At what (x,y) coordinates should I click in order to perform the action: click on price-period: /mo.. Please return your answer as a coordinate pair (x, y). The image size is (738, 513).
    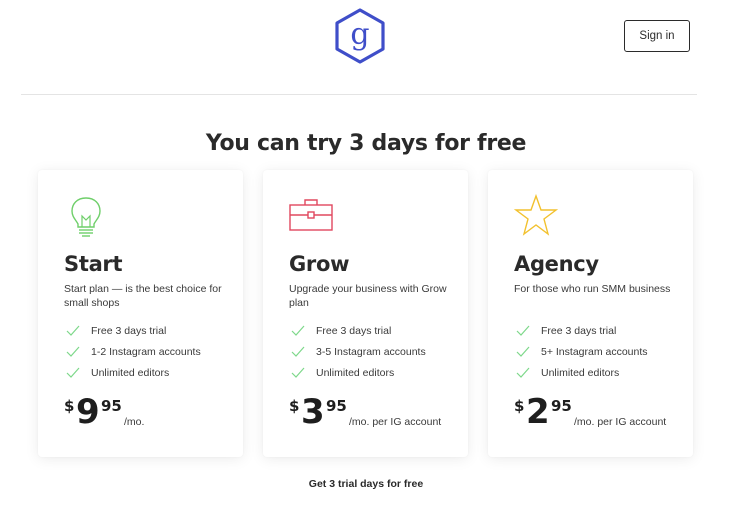
    Looking at the image, I should click on (134, 422).